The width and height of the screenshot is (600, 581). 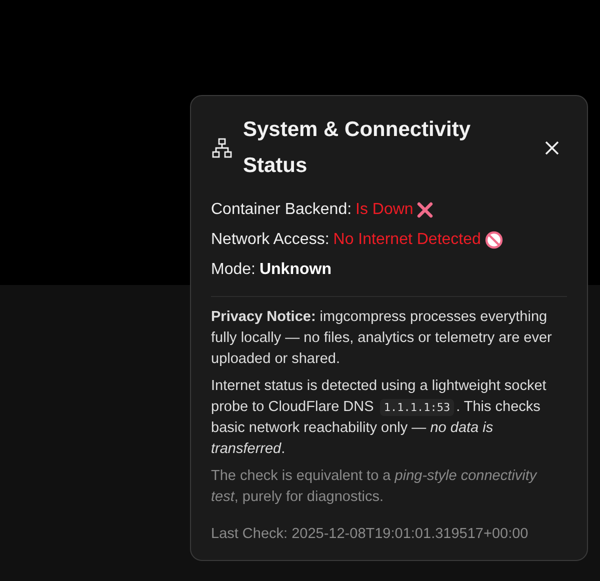 What do you see at coordinates (407, 240) in the screenshot?
I see `status-value: No Internet Detected` at bounding box center [407, 240].